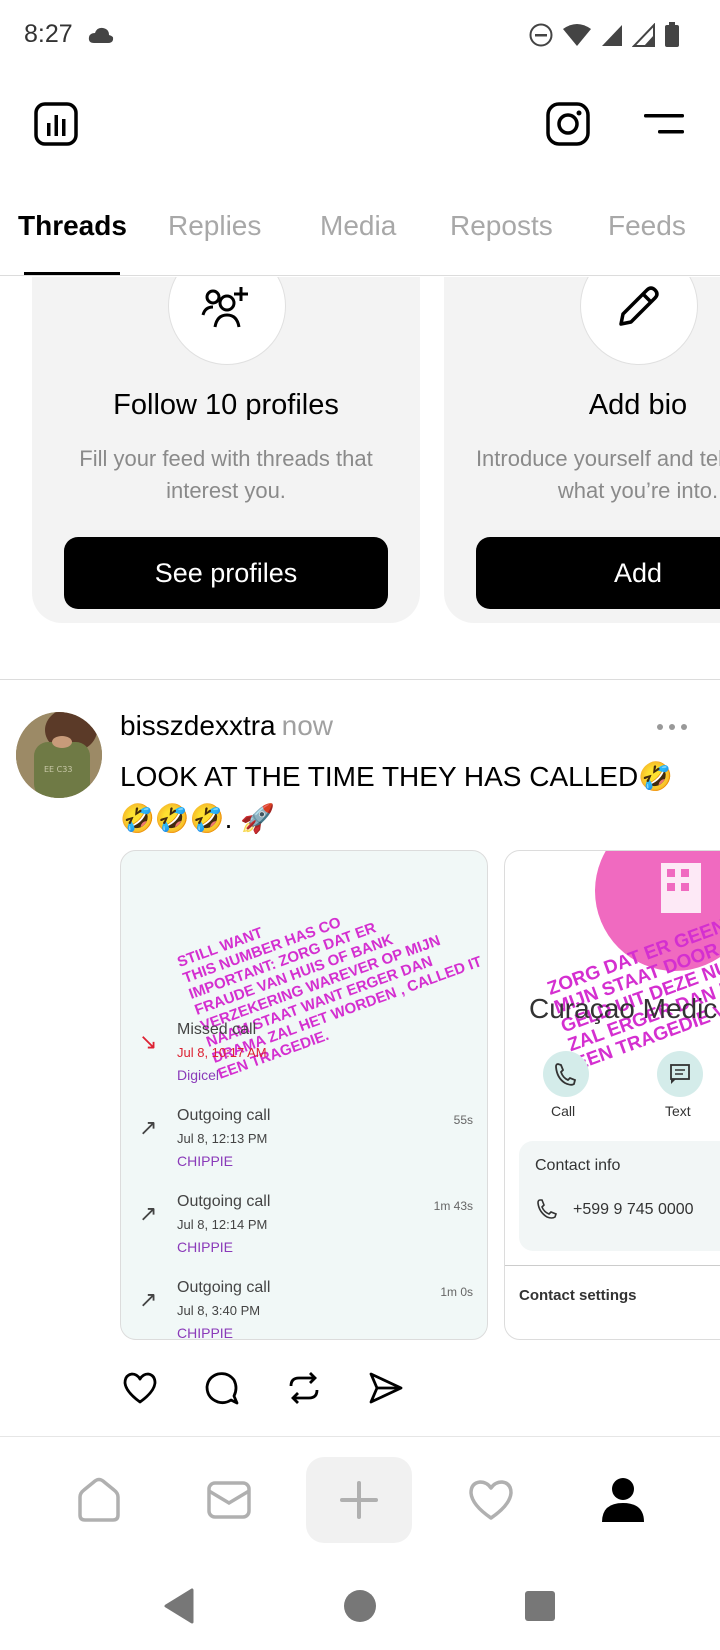 This screenshot has height=1650, width=720. I want to click on avatar: EE C33, so click(59, 755).